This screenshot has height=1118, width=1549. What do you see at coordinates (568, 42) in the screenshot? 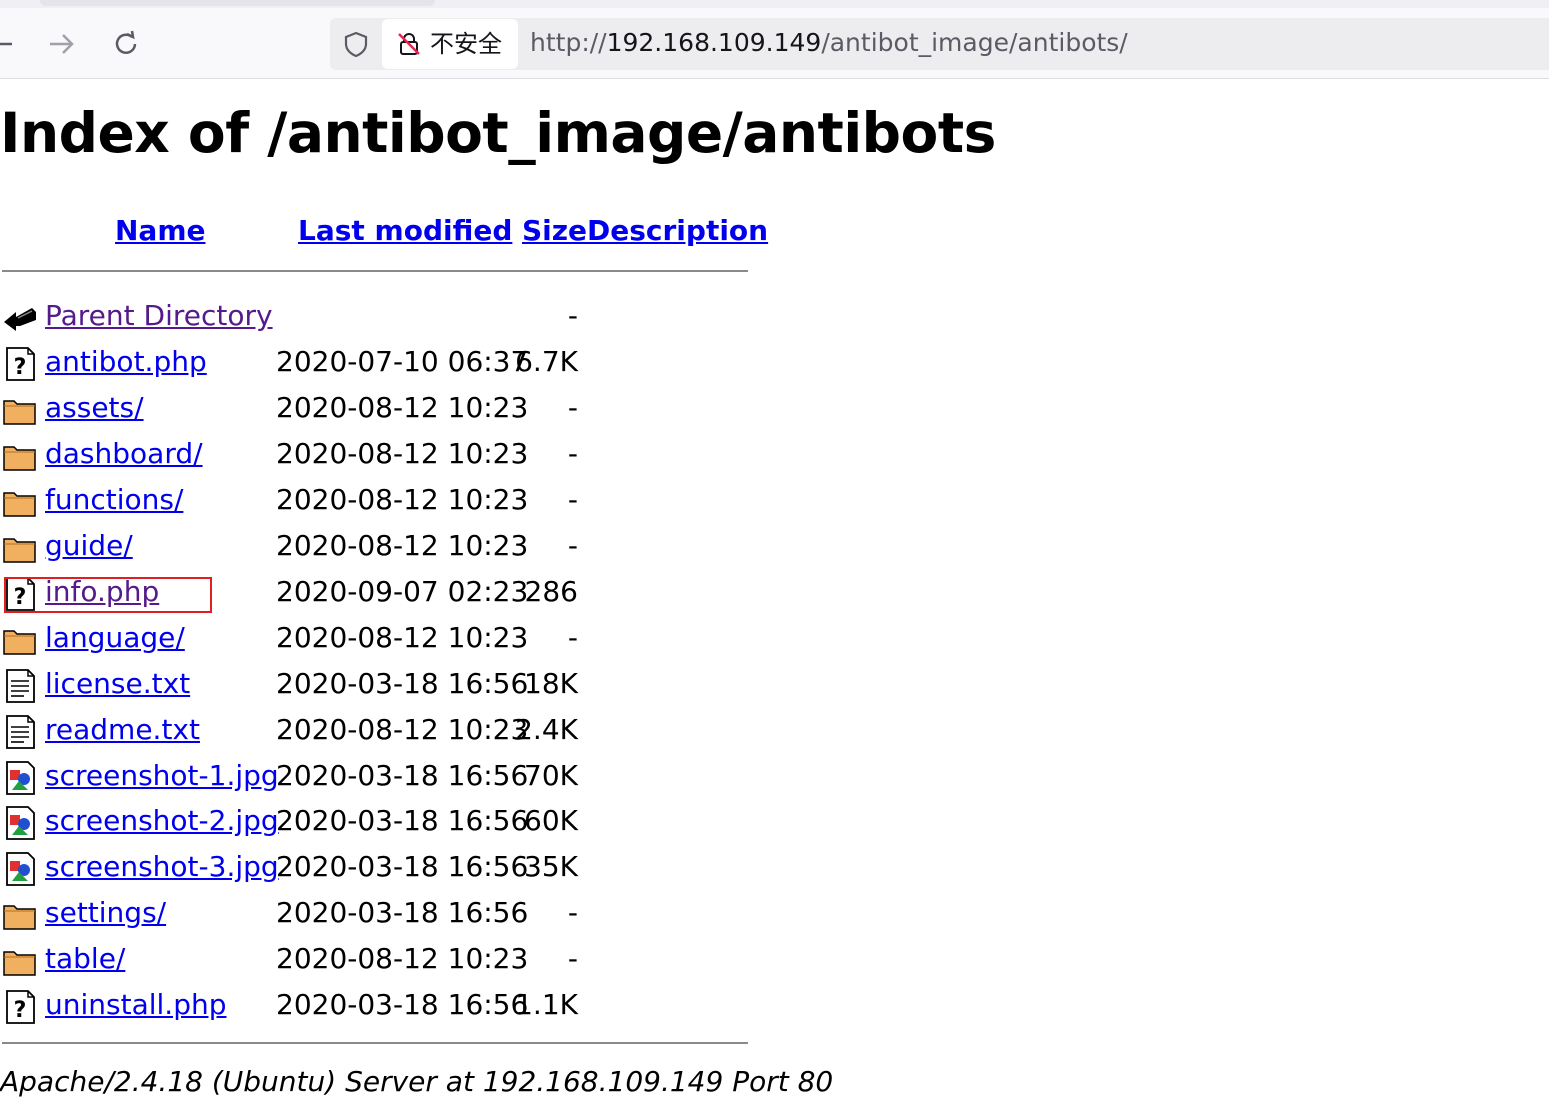
I see `url-scheme: http://` at bounding box center [568, 42].